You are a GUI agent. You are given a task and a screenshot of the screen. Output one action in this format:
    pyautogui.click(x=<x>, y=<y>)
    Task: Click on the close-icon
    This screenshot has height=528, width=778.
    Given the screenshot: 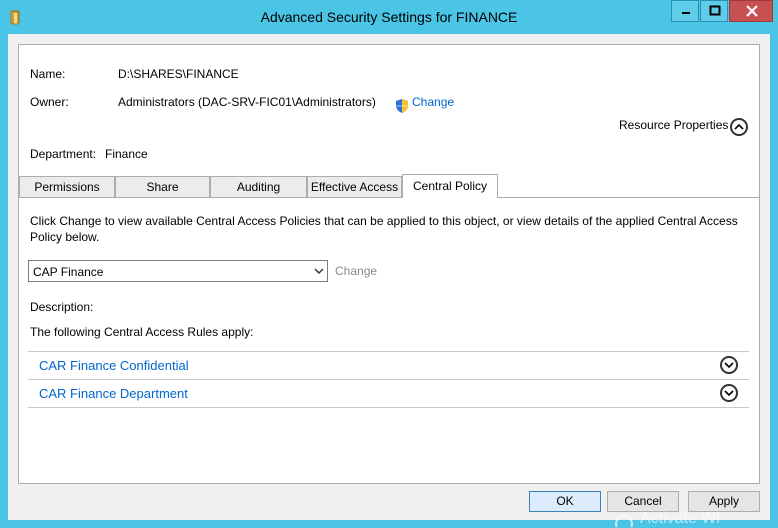 What is the action you would take?
    pyautogui.click(x=752, y=11)
    